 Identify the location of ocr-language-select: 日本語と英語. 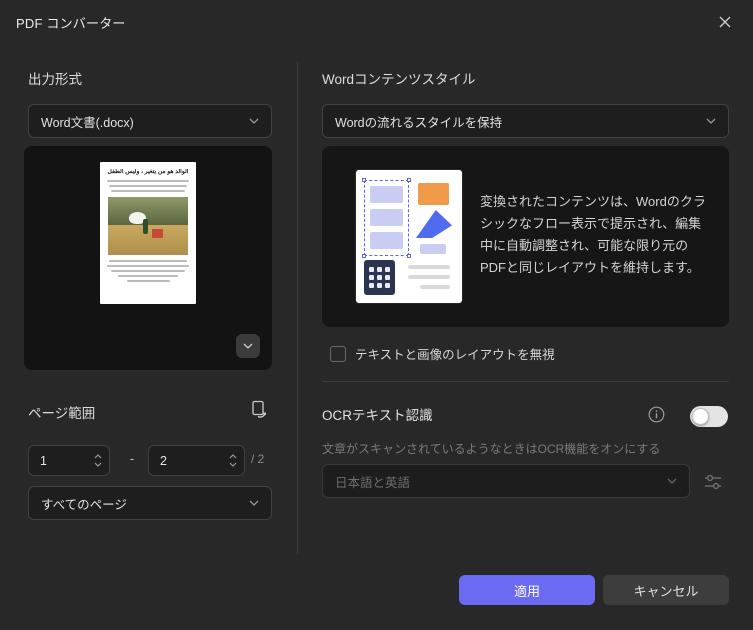
(506, 481).